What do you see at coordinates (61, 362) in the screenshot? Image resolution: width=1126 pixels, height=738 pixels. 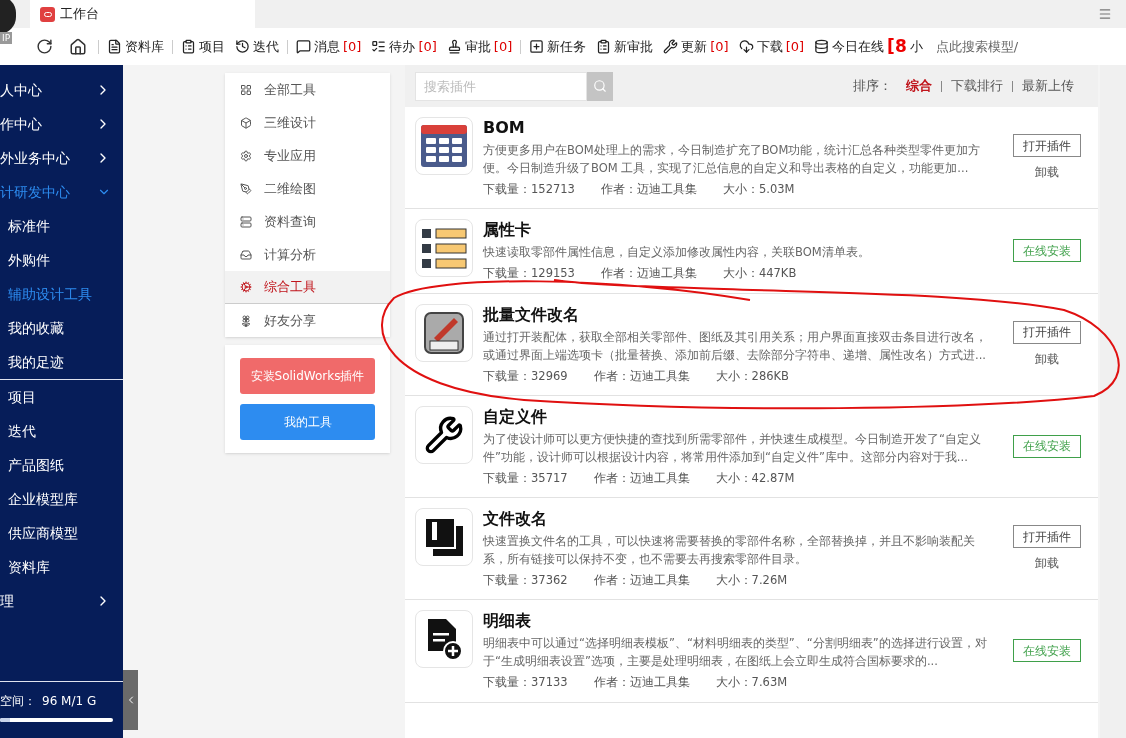 I see `sidebar-subitem: 我的足迹` at bounding box center [61, 362].